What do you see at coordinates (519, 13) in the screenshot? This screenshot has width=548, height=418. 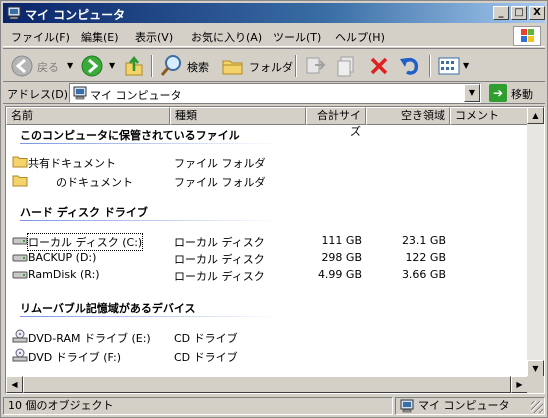 I see `maximize-button: □` at bounding box center [519, 13].